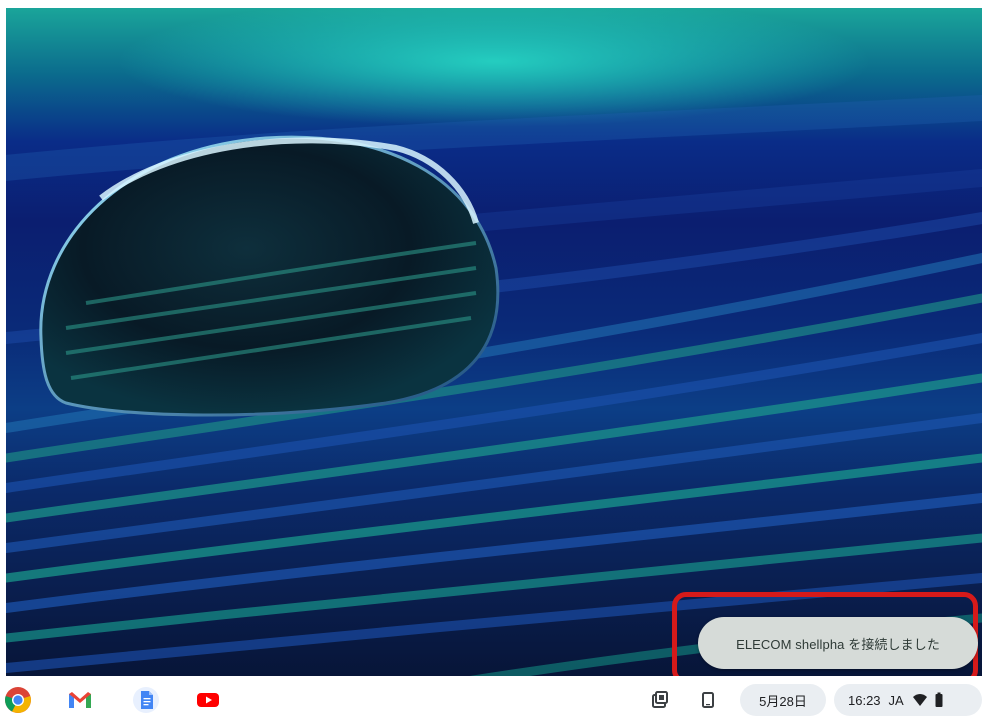 This screenshot has height=722, width=988. What do you see at coordinates (864, 700) in the screenshot?
I see `time-label: 16:23` at bounding box center [864, 700].